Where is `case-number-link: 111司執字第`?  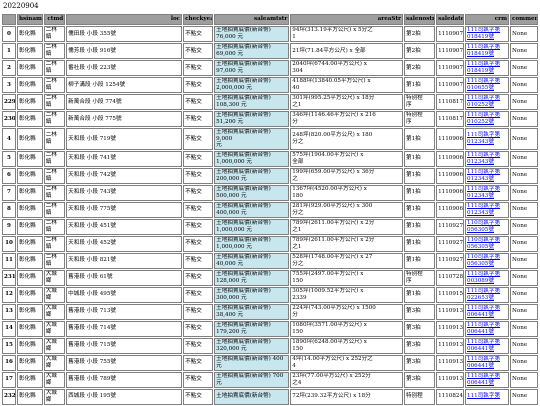 case-number-link: 111司執字第 is located at coordinates (487, 396).